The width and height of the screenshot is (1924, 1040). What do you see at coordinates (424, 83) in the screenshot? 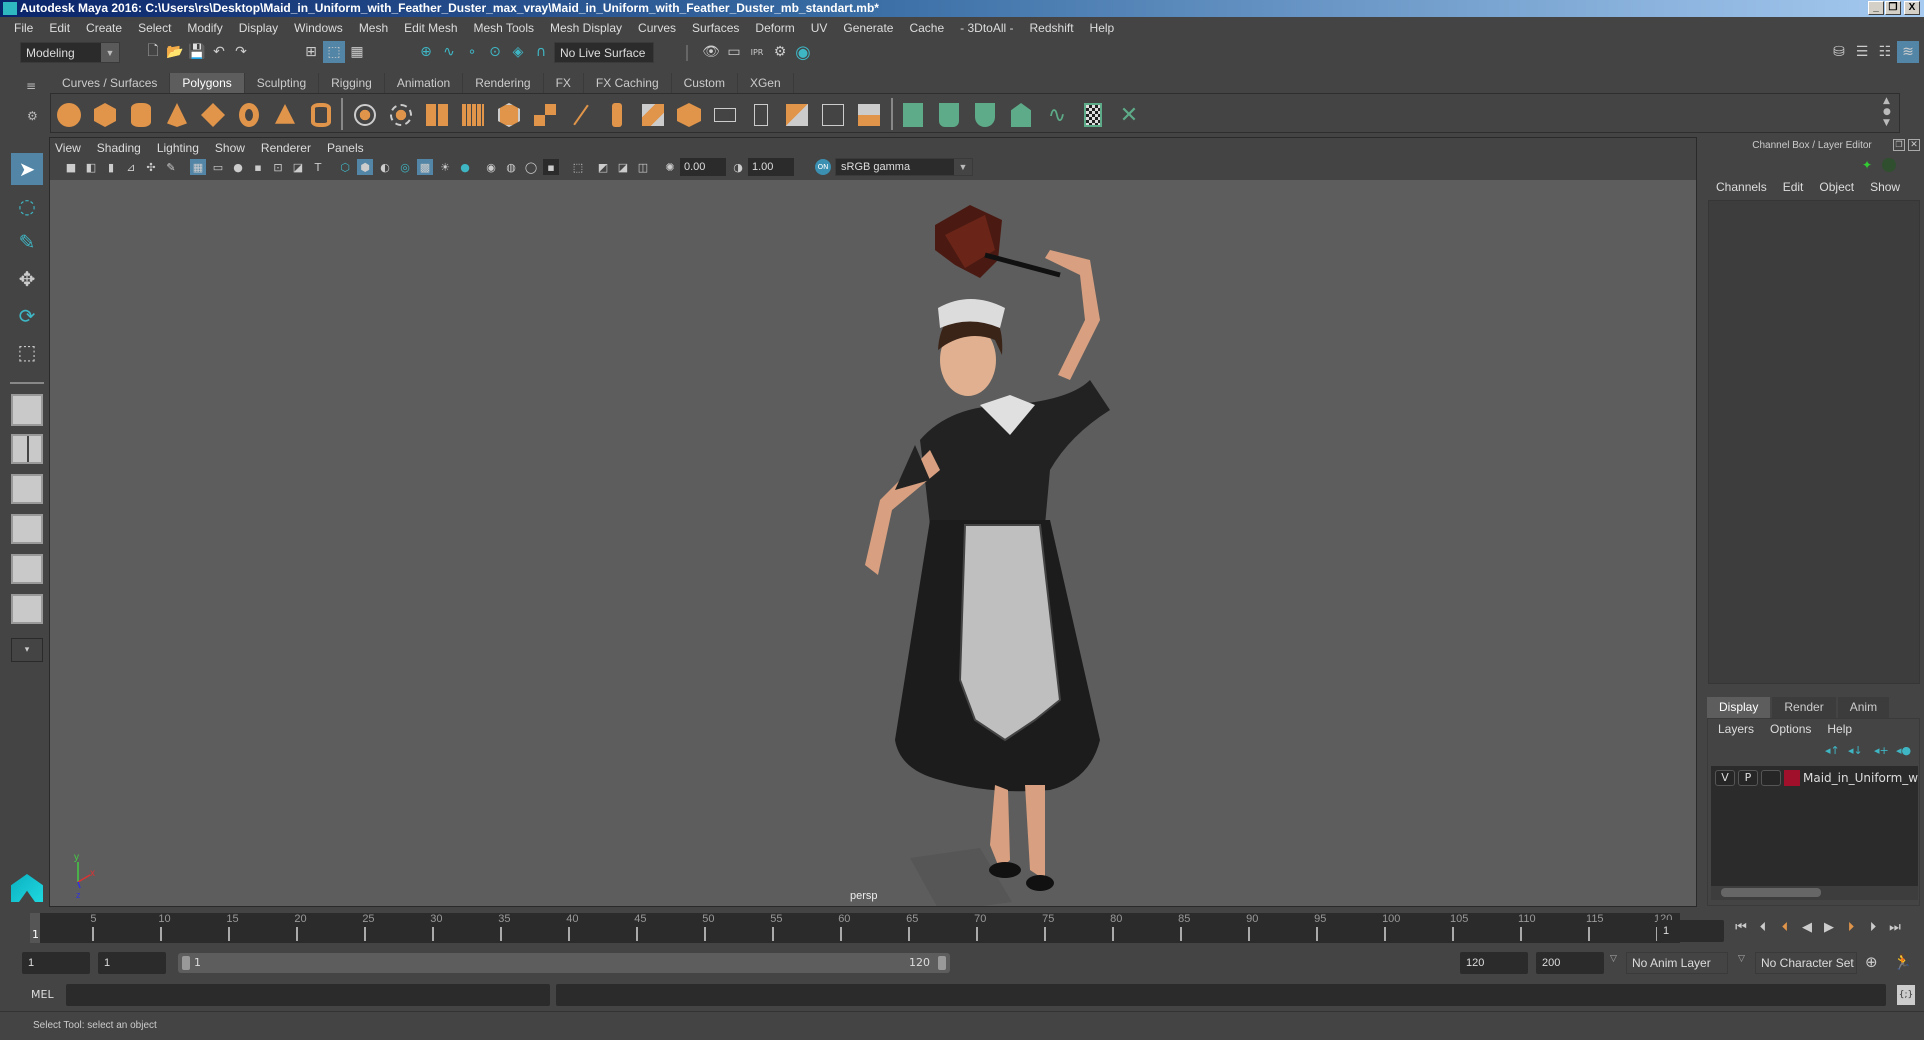
I see `shelf-tab-animation: Animation` at bounding box center [424, 83].